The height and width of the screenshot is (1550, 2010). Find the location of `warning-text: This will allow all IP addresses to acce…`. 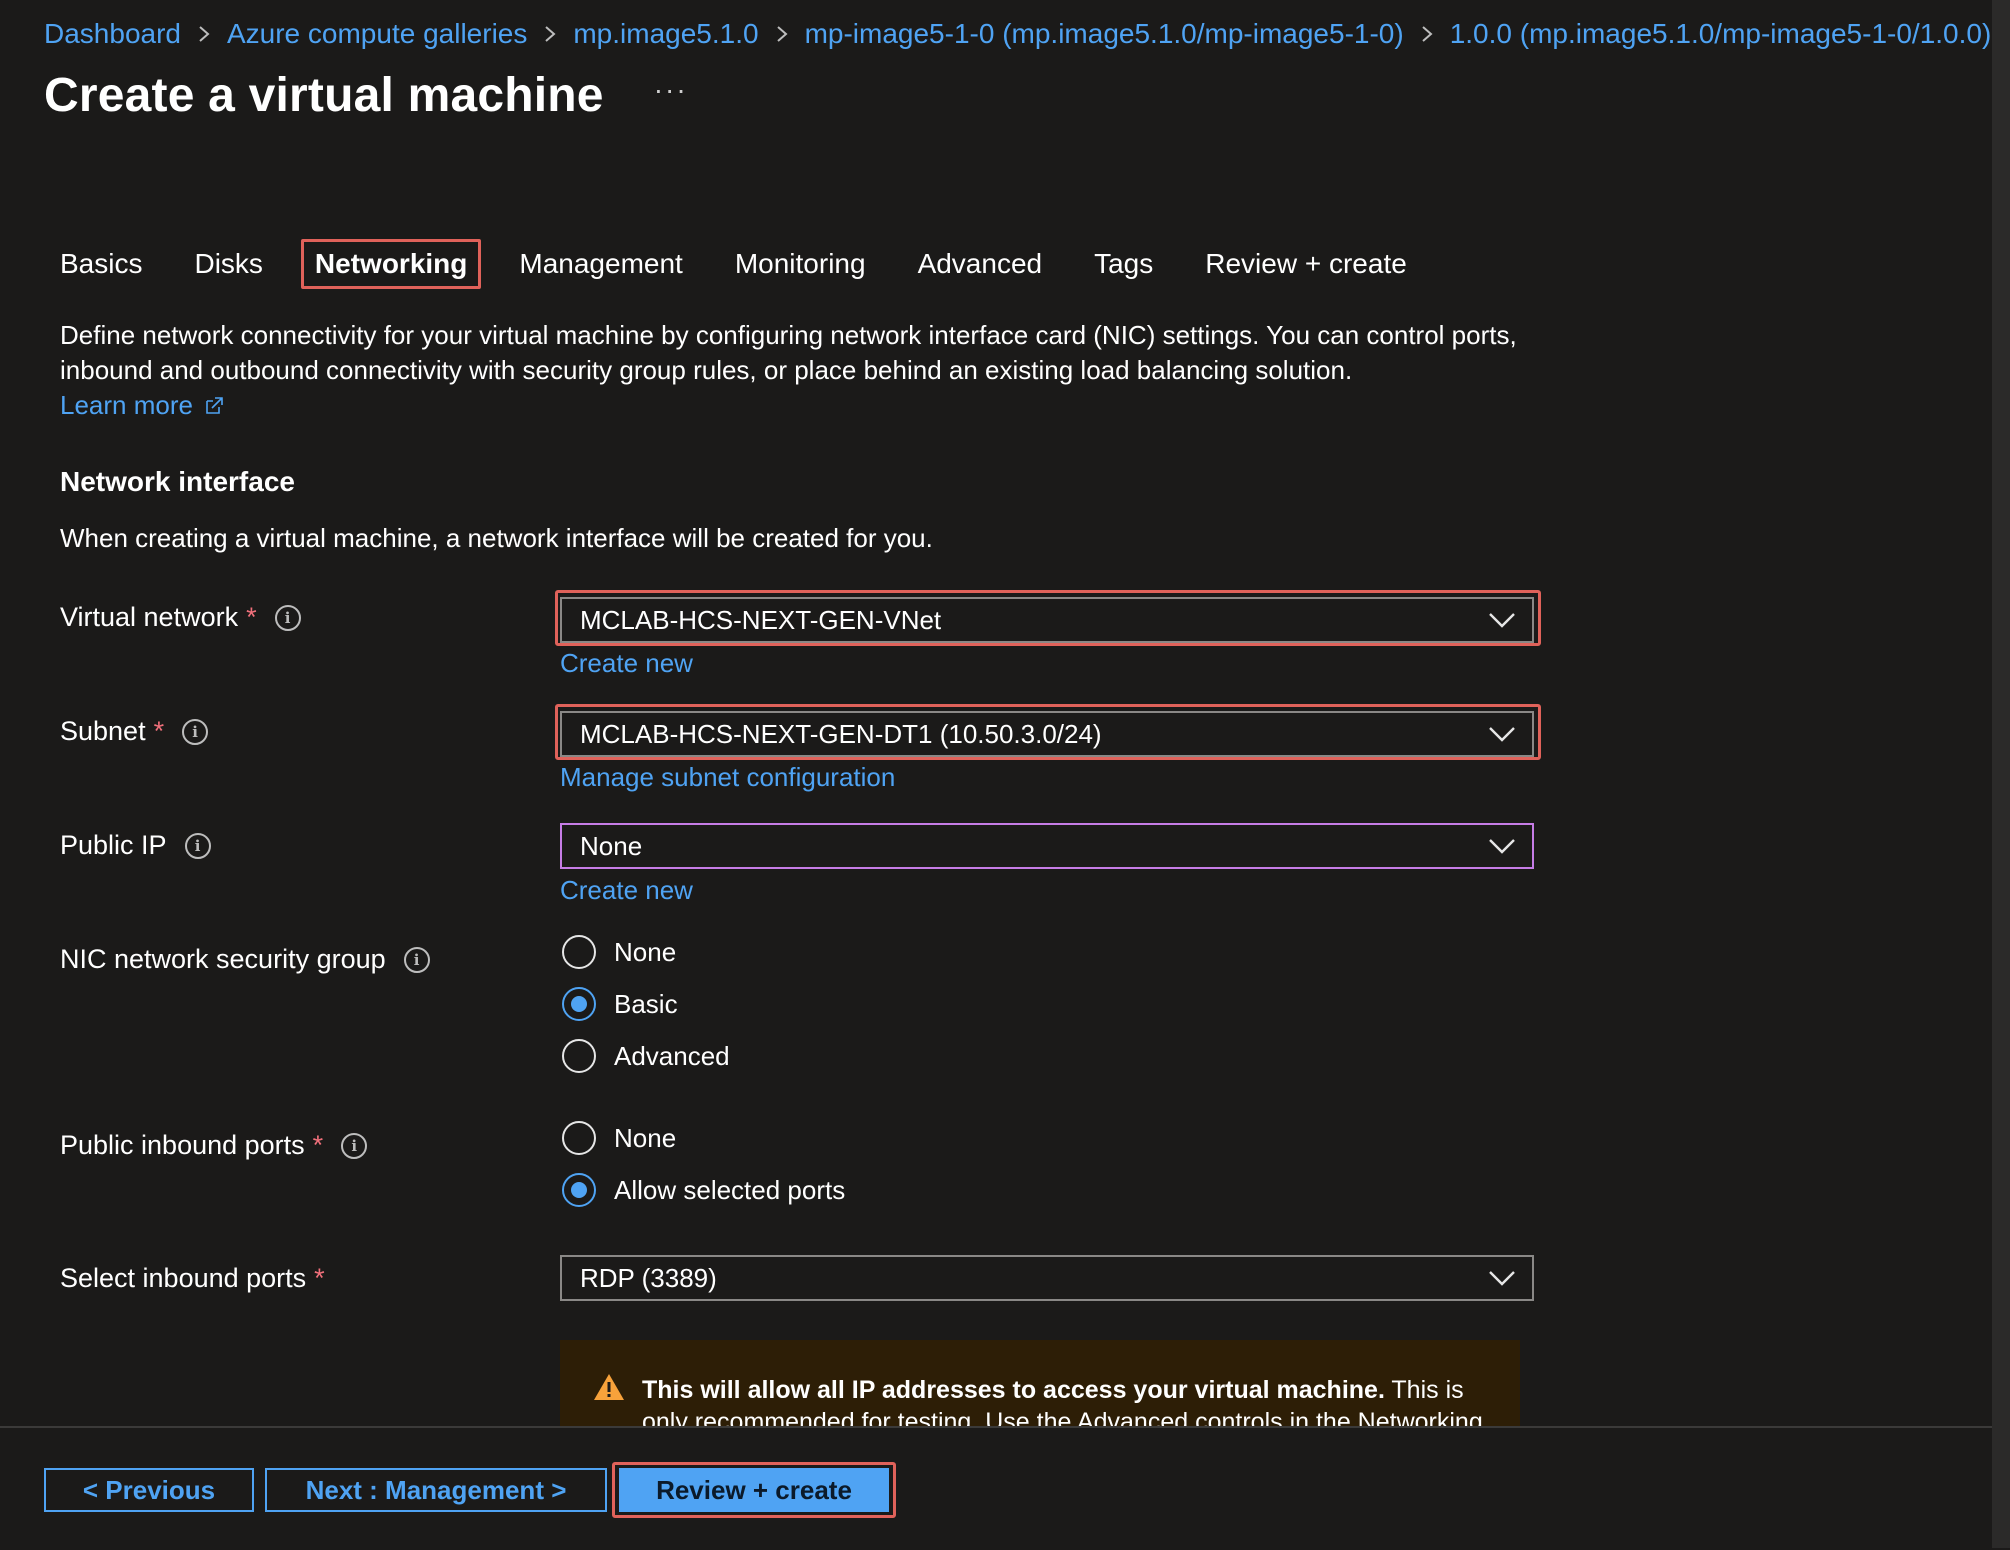

warning-text: This will allow all IP addresses to acce… is located at coordinates (1072, 1400).